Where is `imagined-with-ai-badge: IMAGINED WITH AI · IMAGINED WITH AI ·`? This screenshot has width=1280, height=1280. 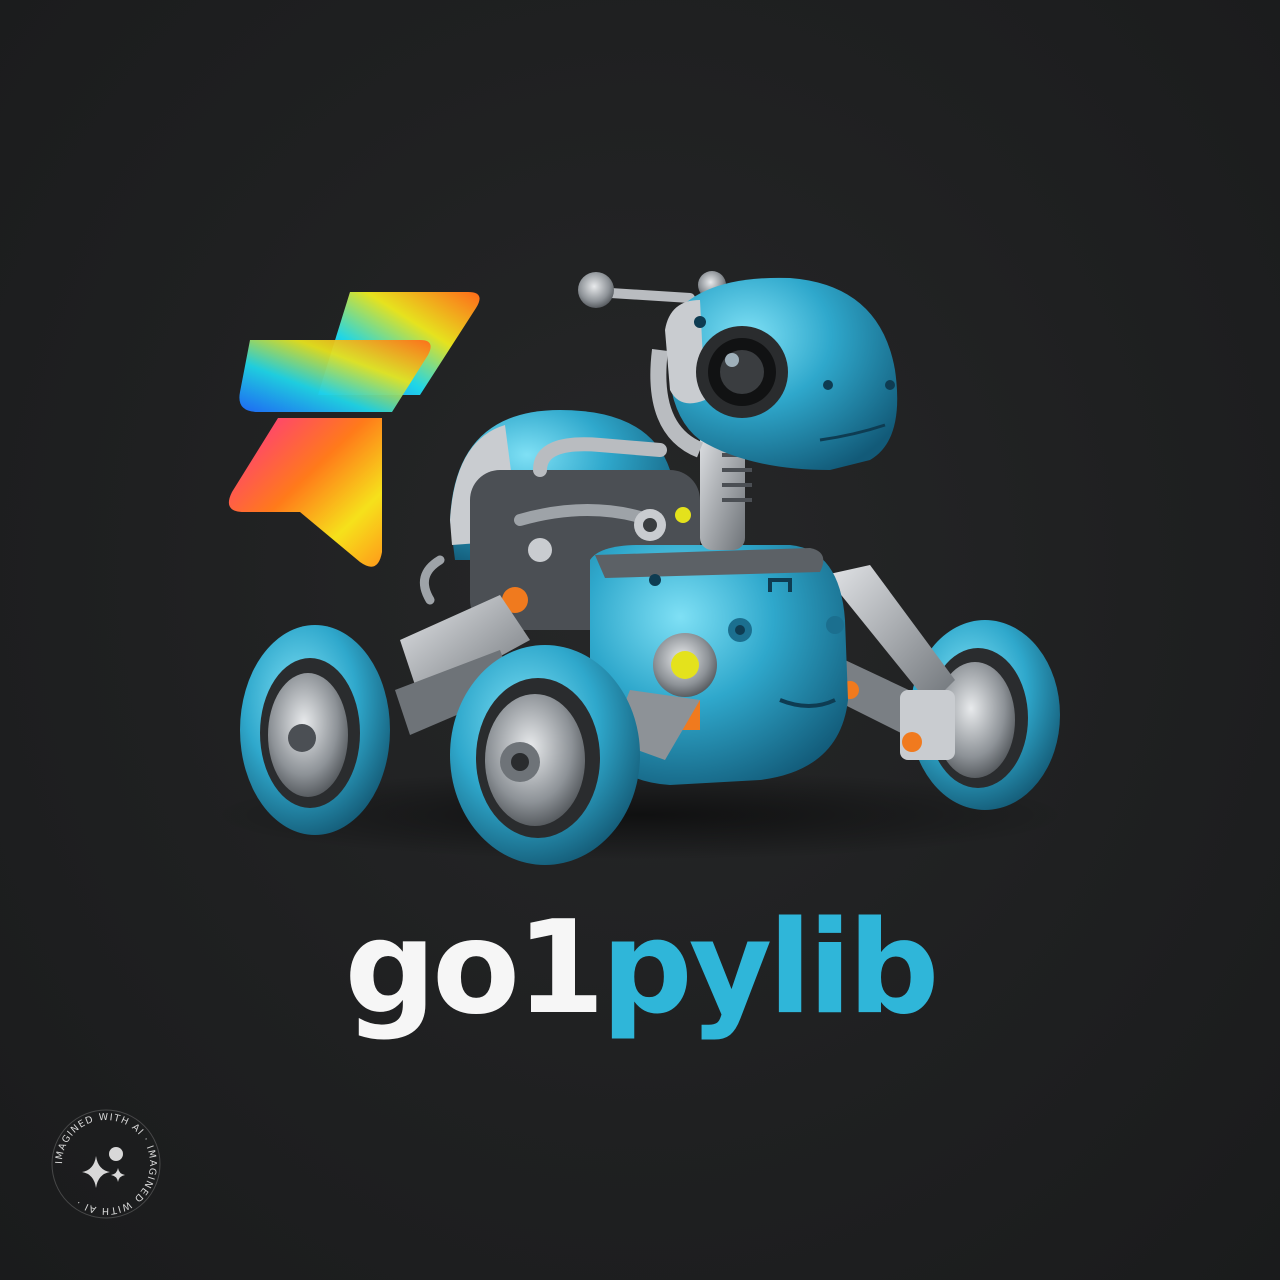
imagined-with-ai-badge: IMAGINED WITH AI · IMAGINED WITH AI · is located at coordinates (106, 1164).